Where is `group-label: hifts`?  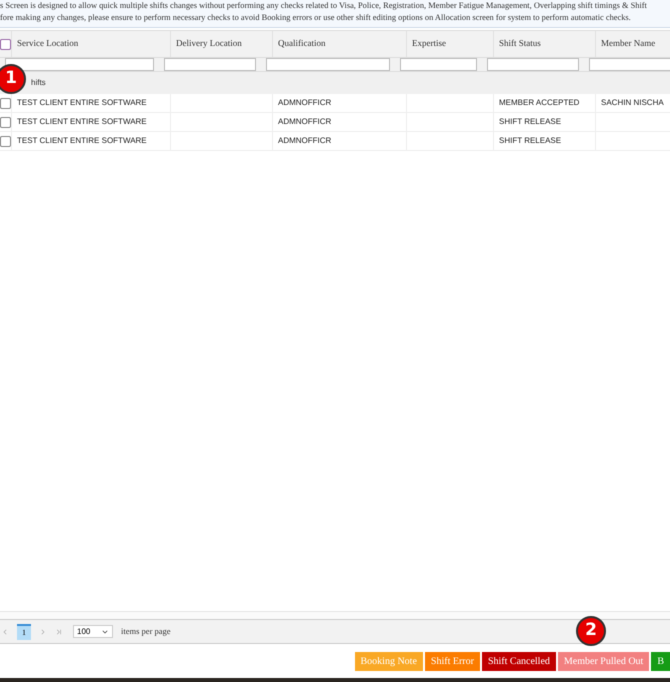 group-label: hifts is located at coordinates (38, 83).